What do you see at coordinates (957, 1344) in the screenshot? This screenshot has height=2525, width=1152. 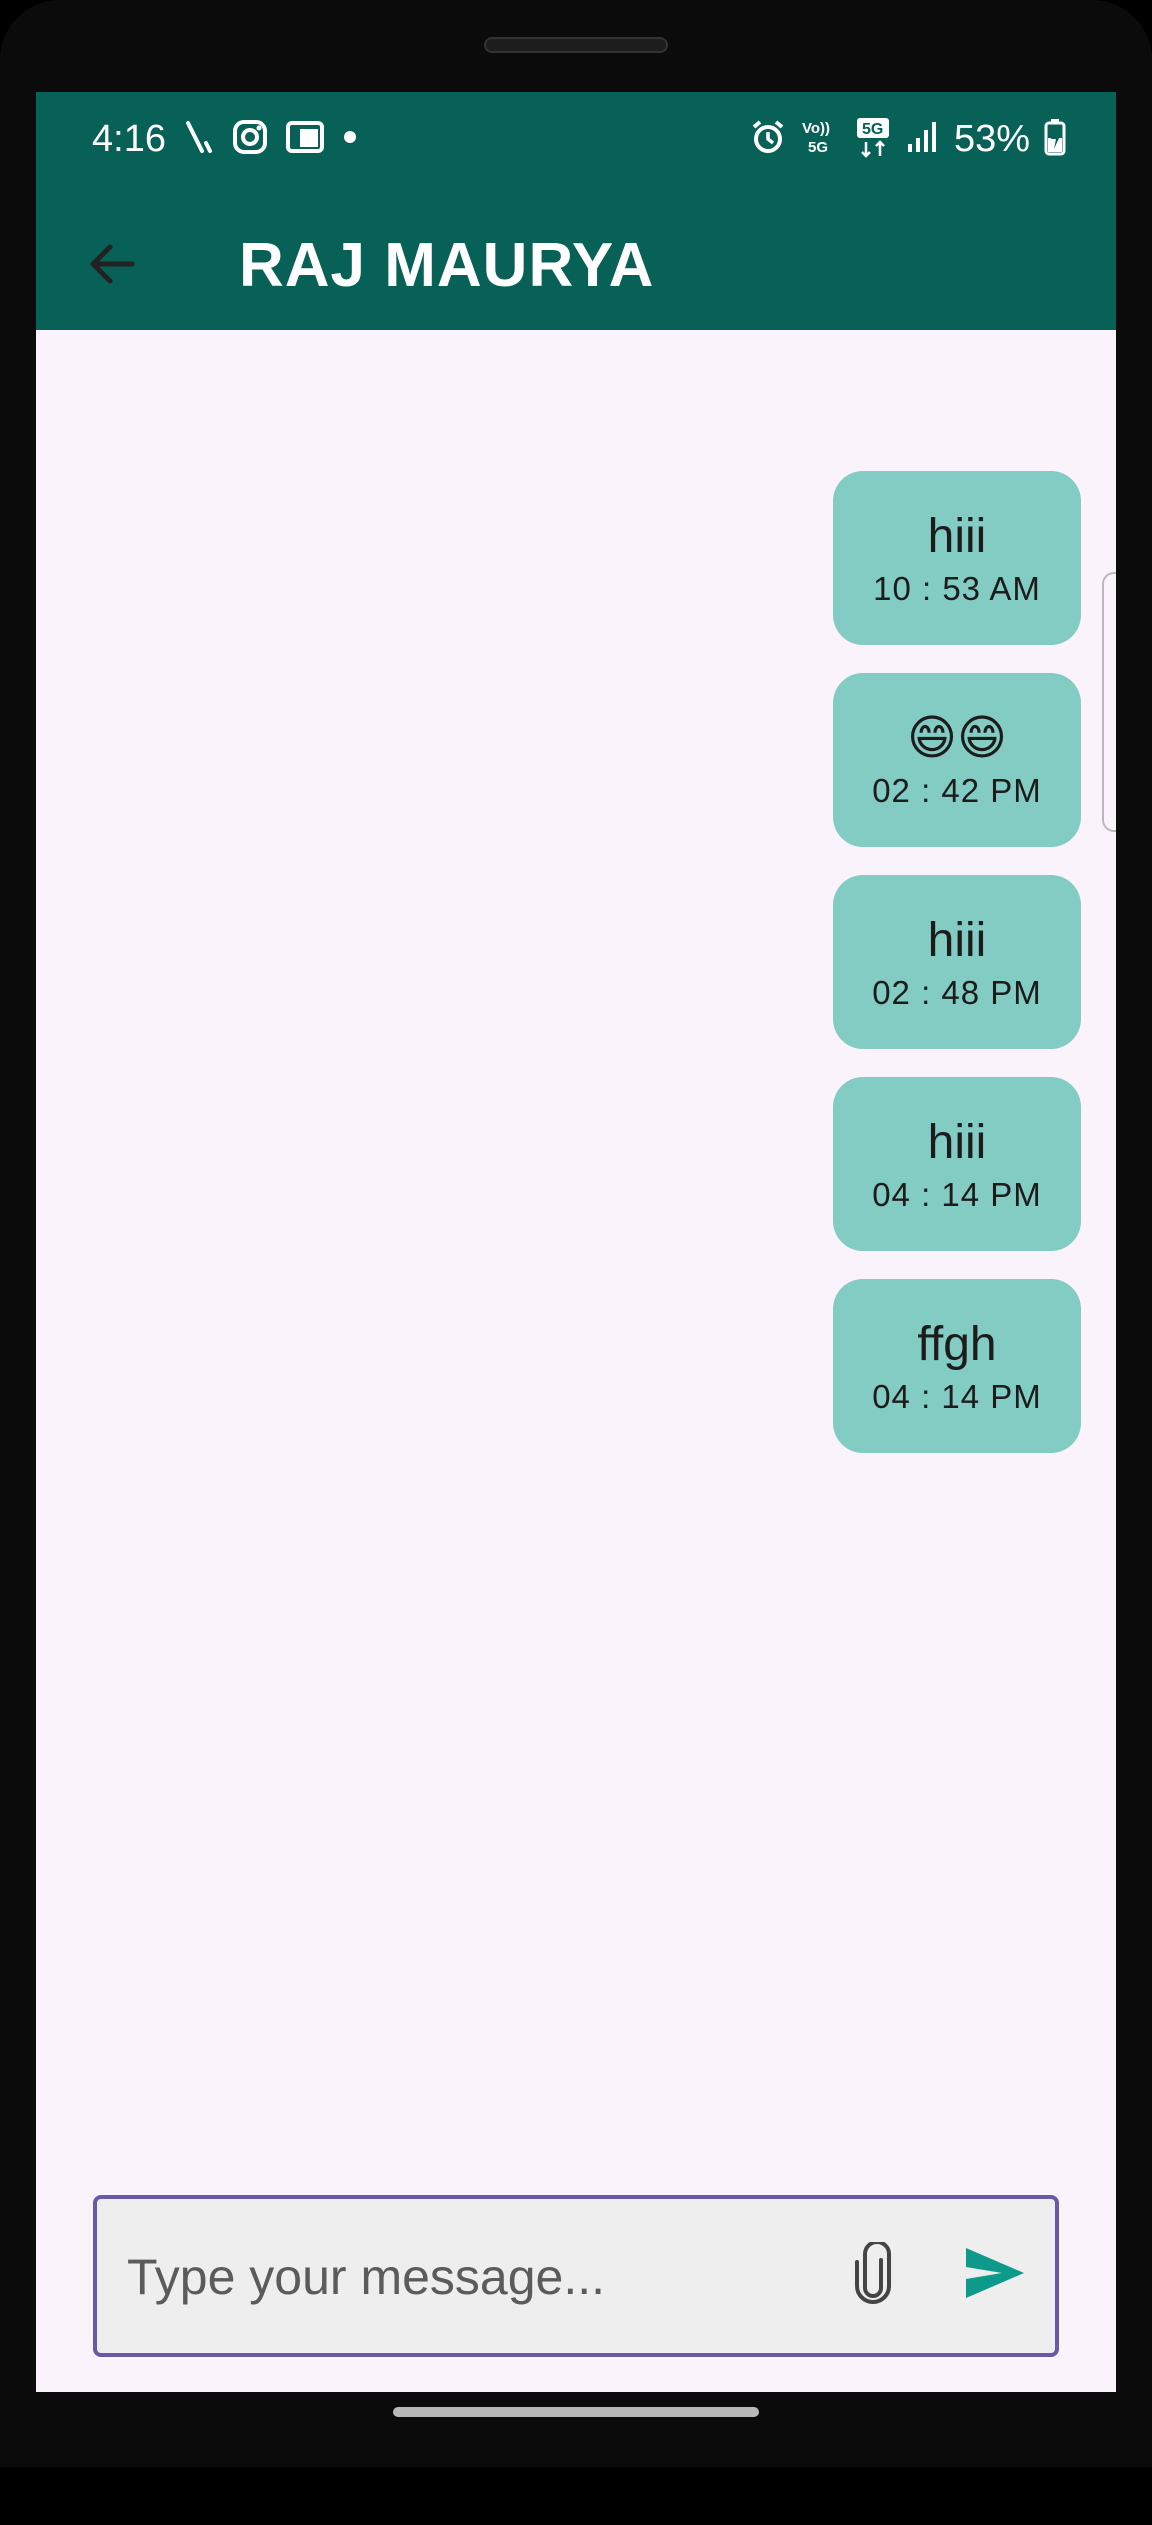 I see `message-text: ffgh` at bounding box center [957, 1344].